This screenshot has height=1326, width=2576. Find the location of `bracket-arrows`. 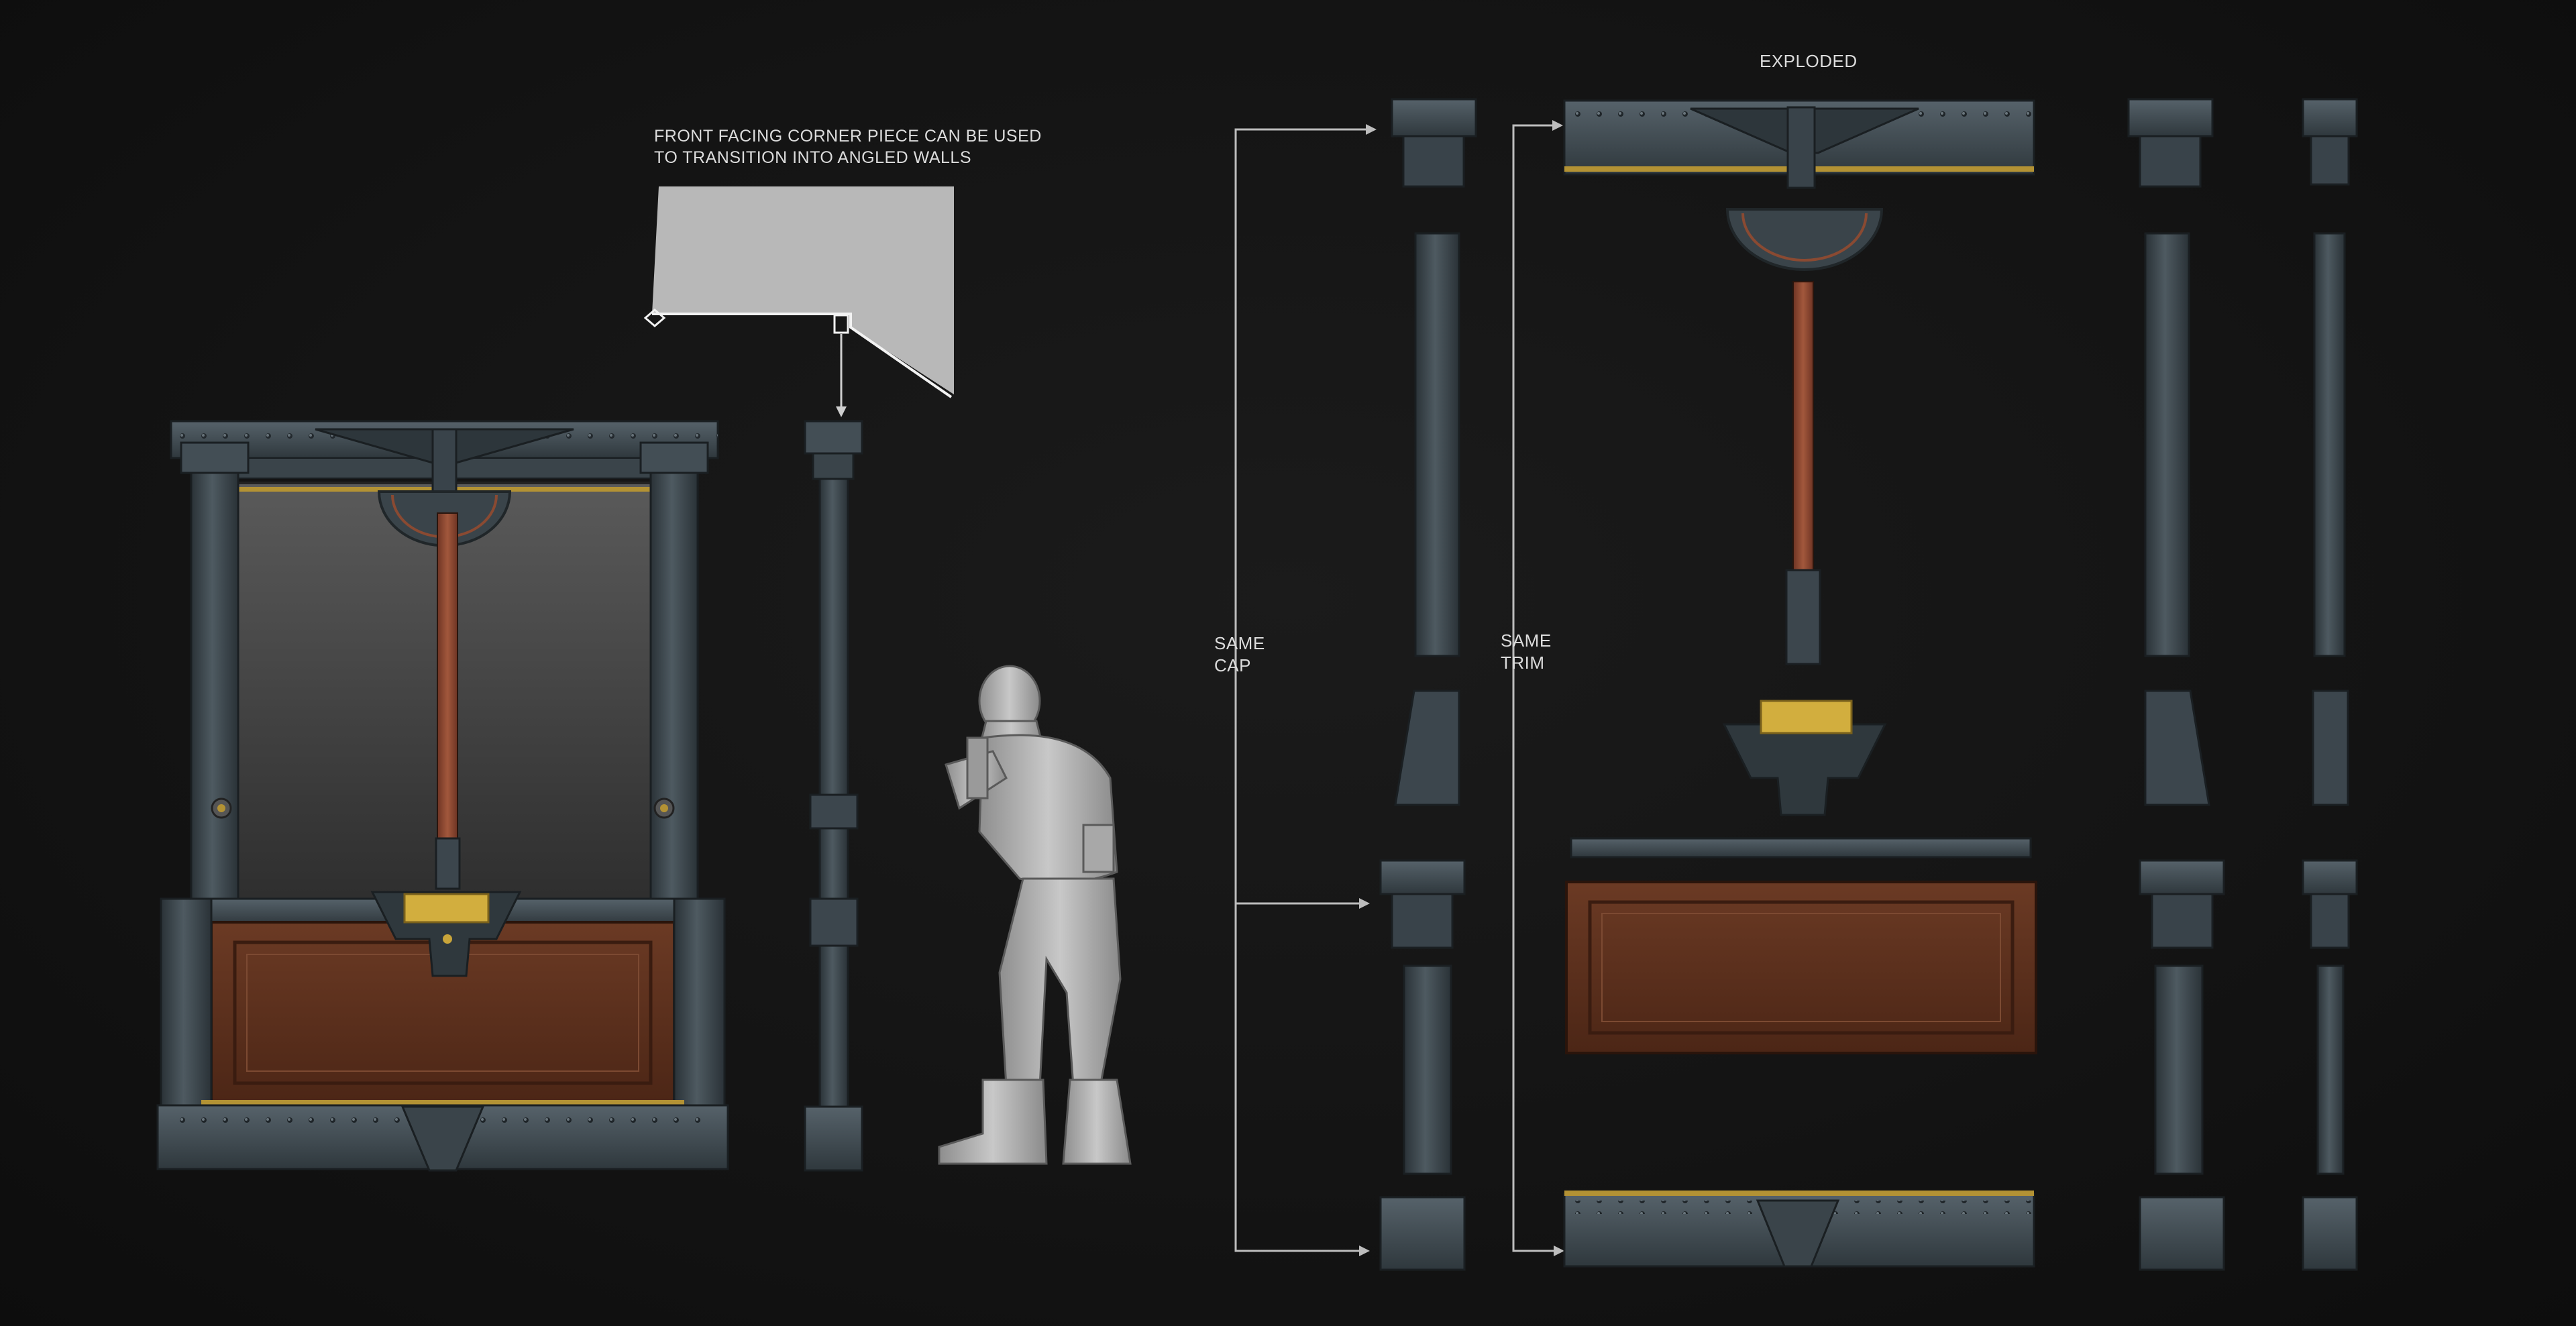

bracket-arrows is located at coordinates (1461, 688).